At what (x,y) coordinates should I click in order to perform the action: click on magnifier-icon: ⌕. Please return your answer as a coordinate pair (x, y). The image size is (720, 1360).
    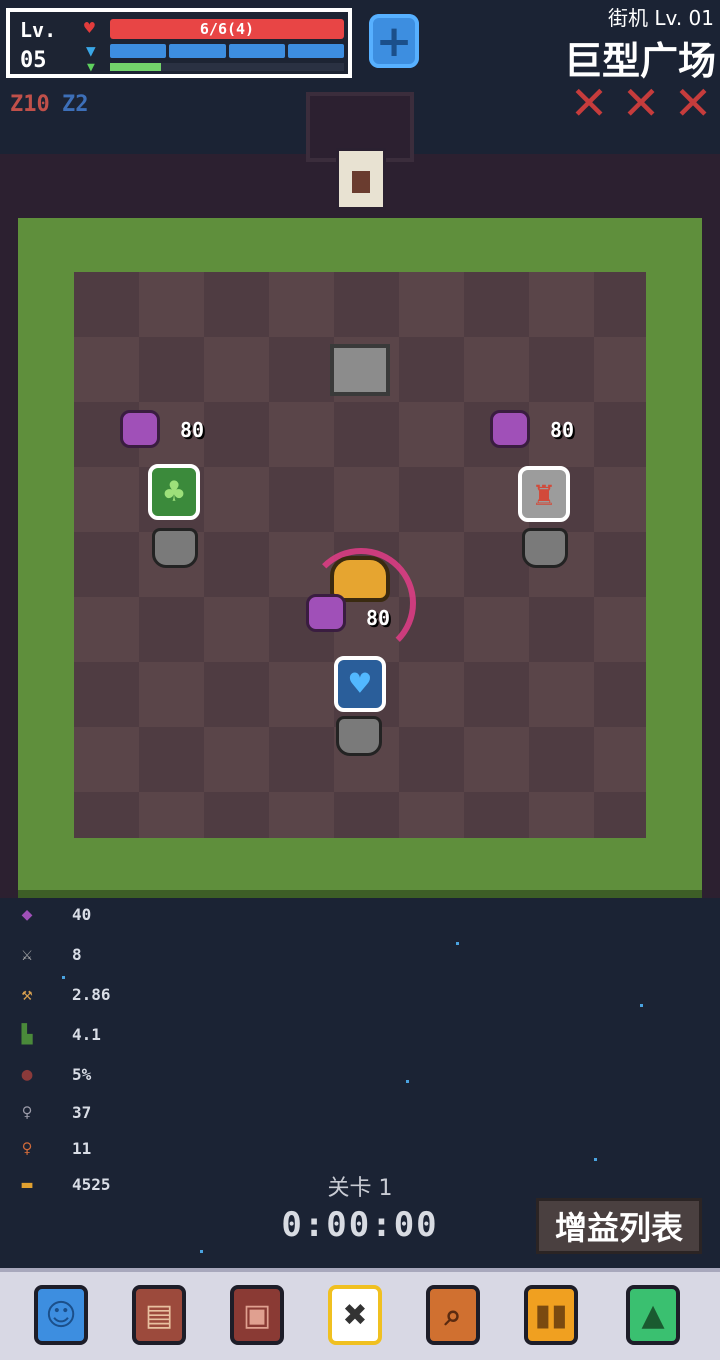
    Looking at the image, I should click on (453, 1315).